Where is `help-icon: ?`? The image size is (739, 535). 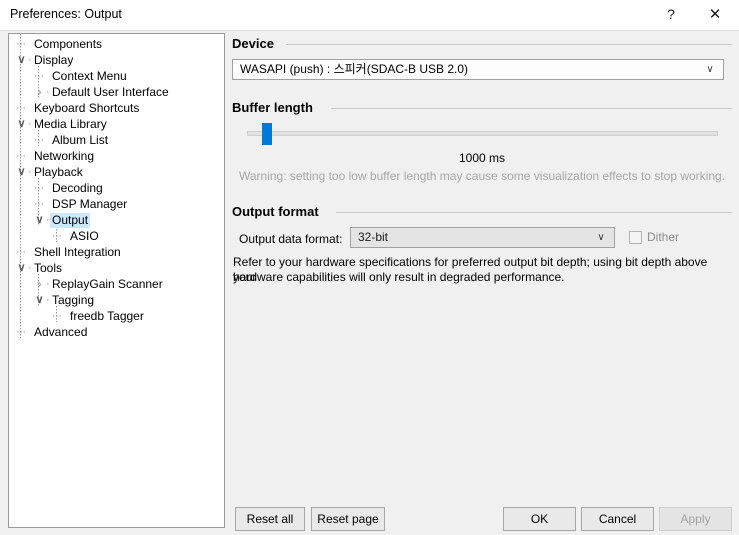 help-icon: ? is located at coordinates (671, 14).